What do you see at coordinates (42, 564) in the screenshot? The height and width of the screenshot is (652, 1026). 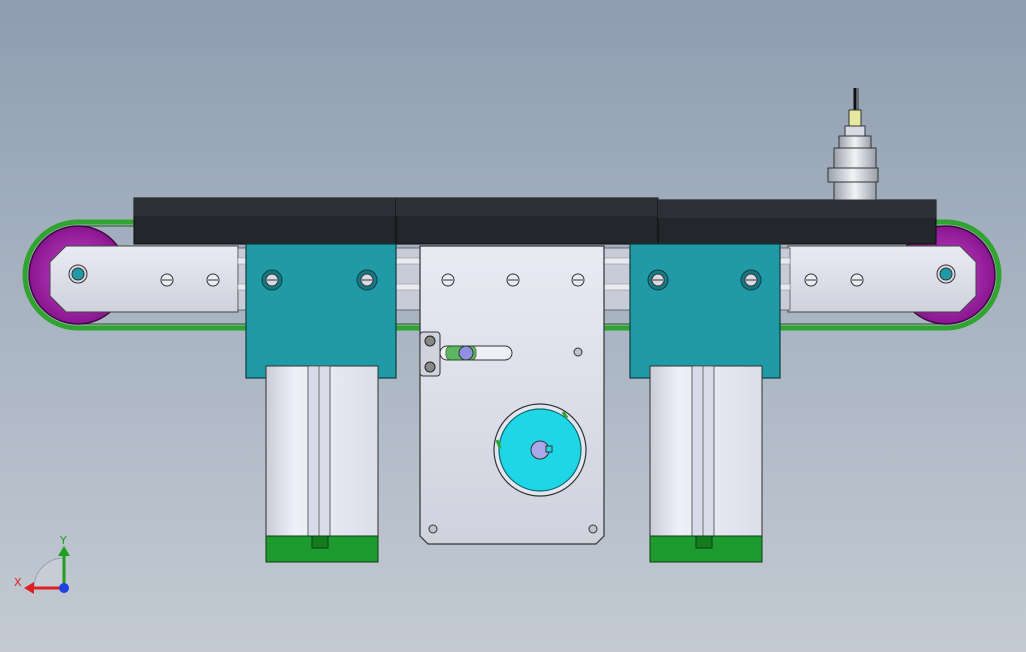 I see `coordinate-triad: Y X` at bounding box center [42, 564].